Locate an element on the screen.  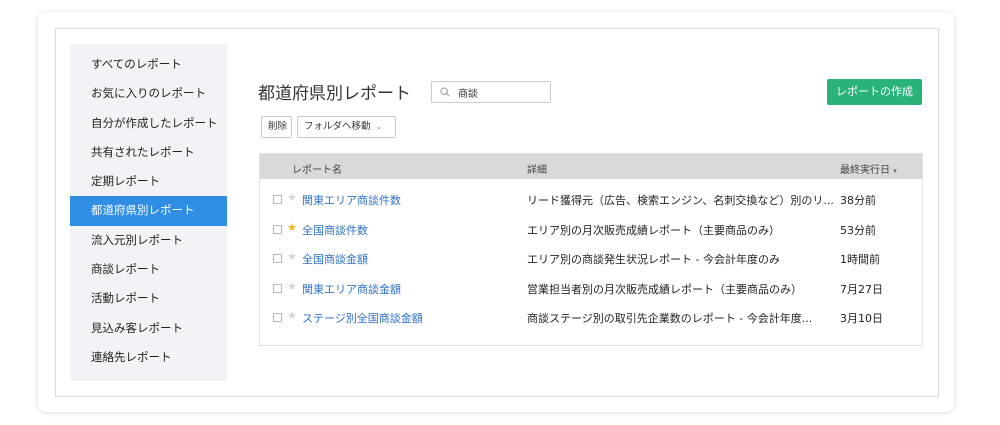
sidebar-item-source-reports: 流入元別レポート is located at coordinates (148, 240).